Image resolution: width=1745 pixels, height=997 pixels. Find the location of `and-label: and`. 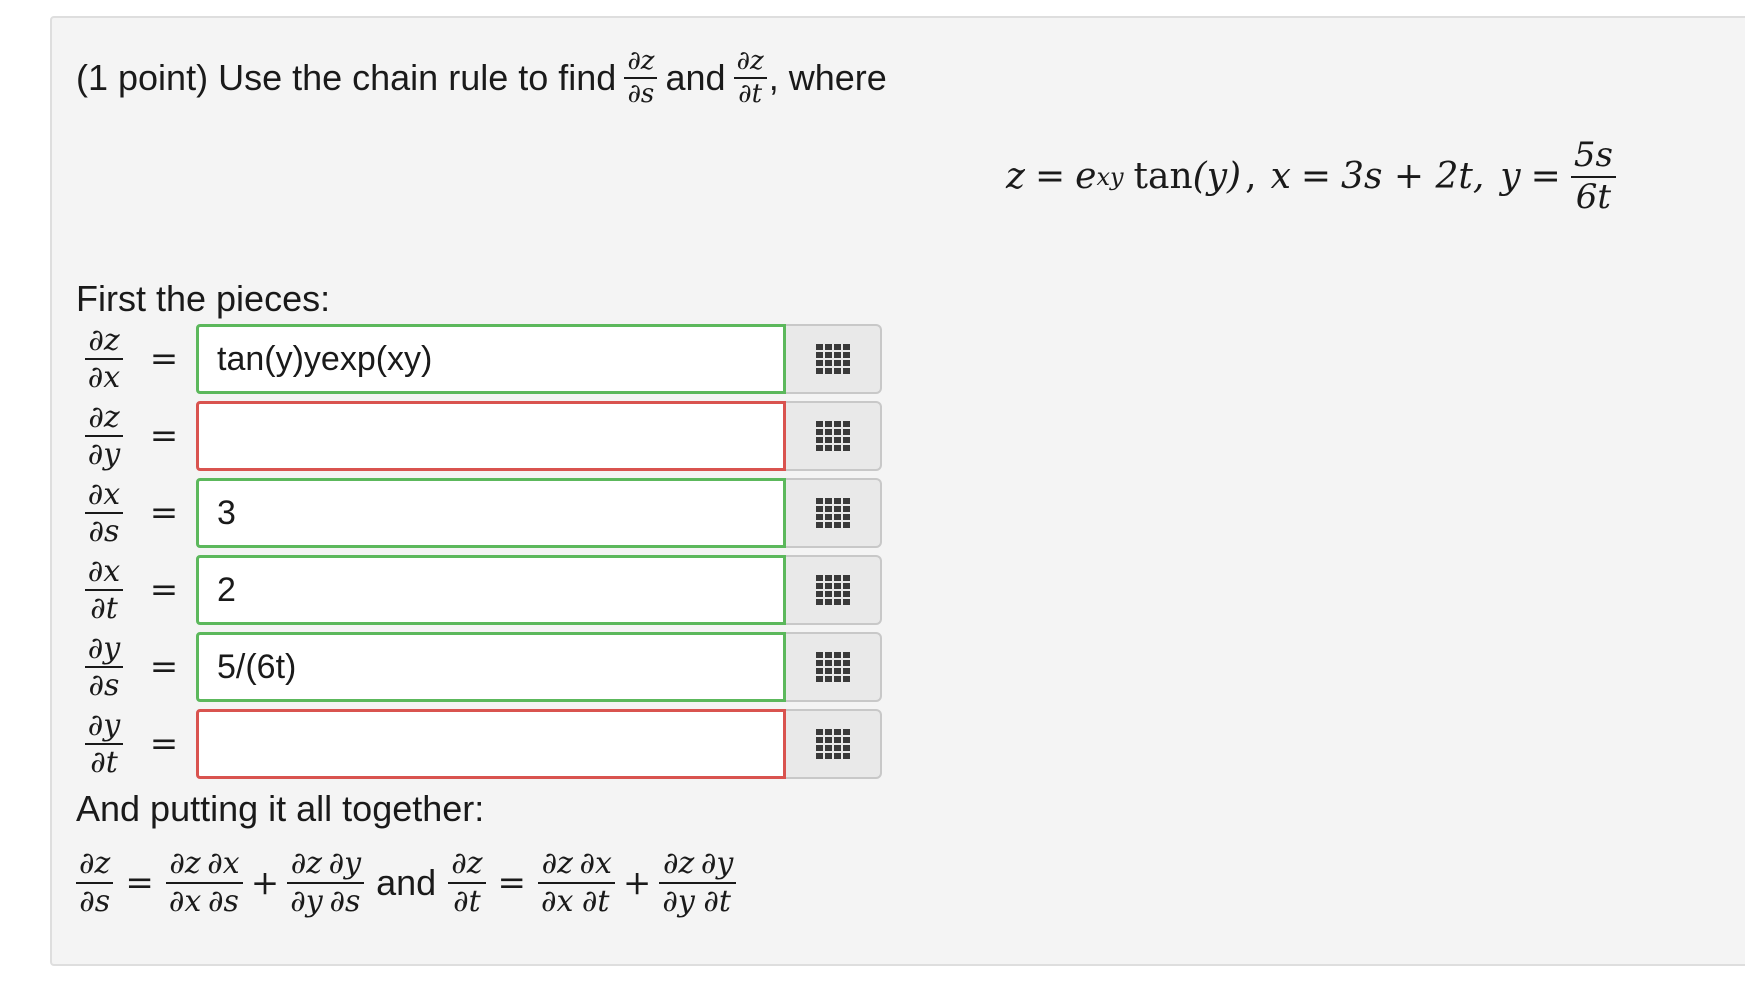

and-label: and is located at coordinates (406, 882).